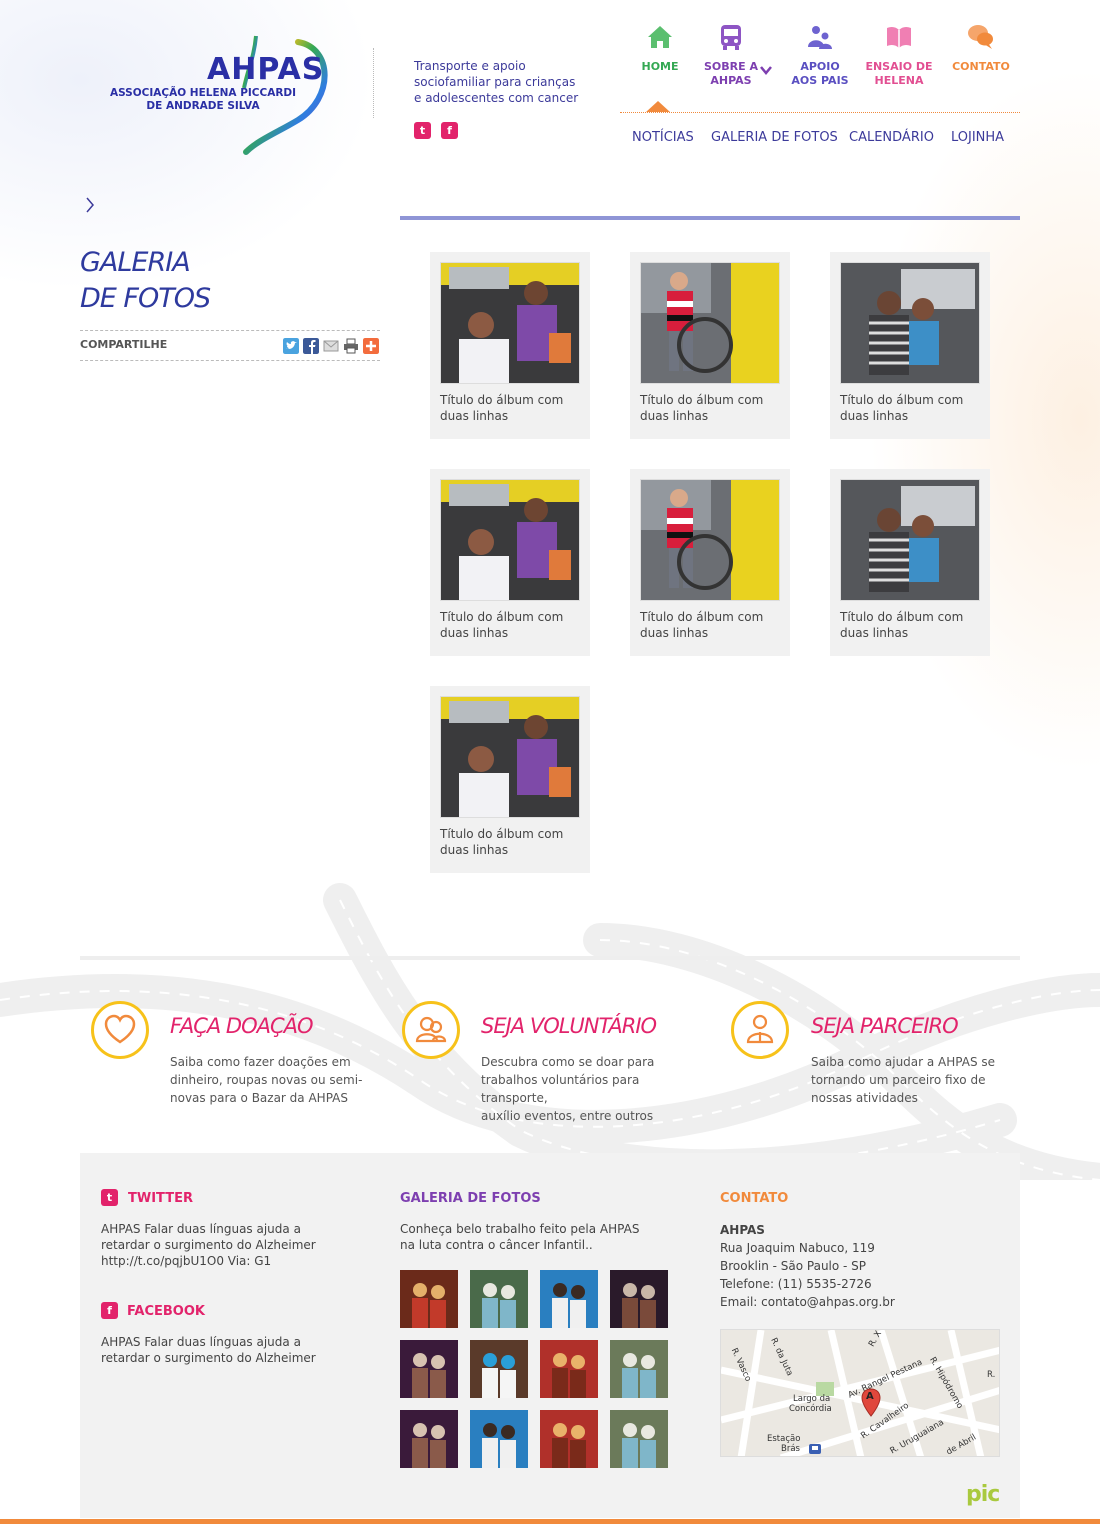 Image resolution: width=1100 pixels, height=1524 pixels. What do you see at coordinates (983, 1494) in the screenshot?
I see `pic-credit-logo: pic` at bounding box center [983, 1494].